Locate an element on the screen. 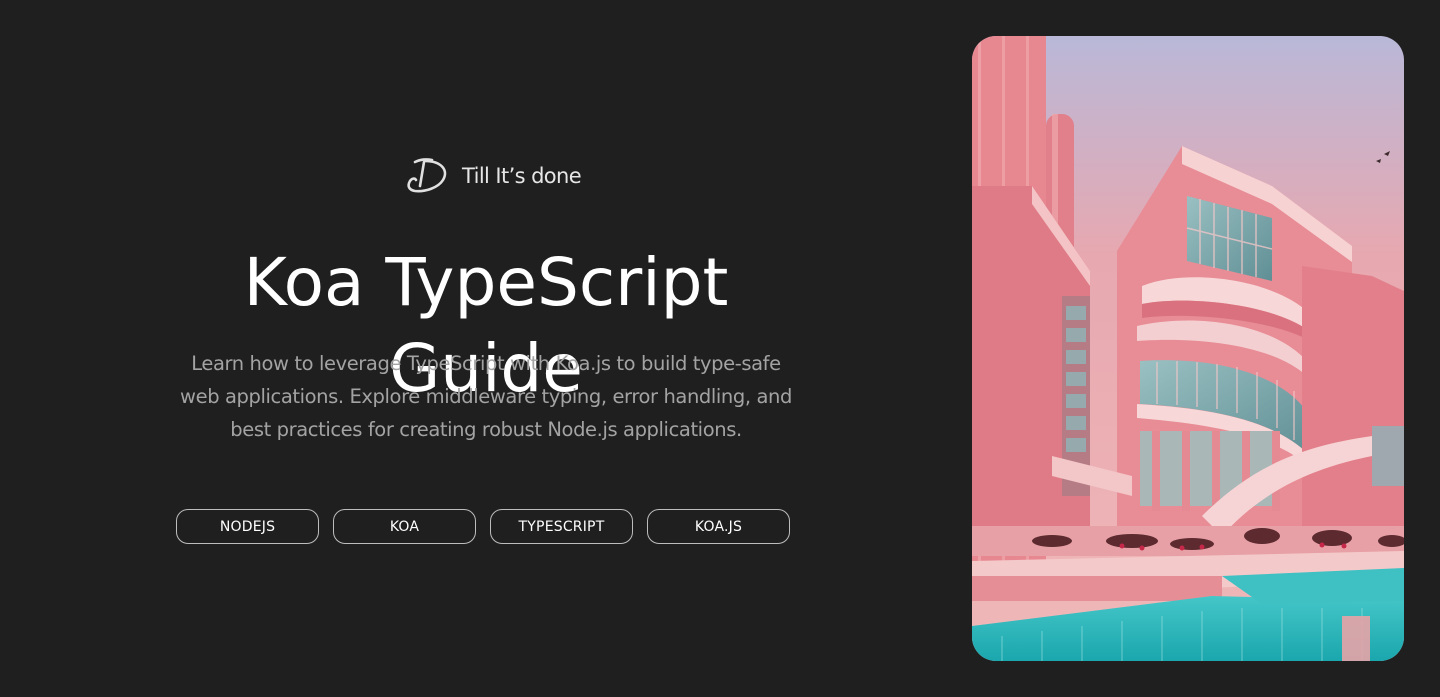  brand-logo: Till It’s done is located at coordinates (493, 176).